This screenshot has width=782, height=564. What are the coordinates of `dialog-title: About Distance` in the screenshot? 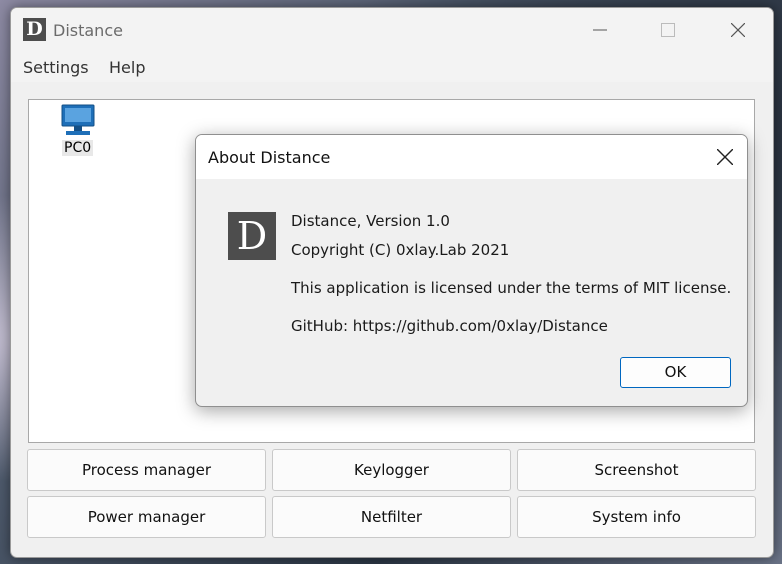 It's located at (269, 157).